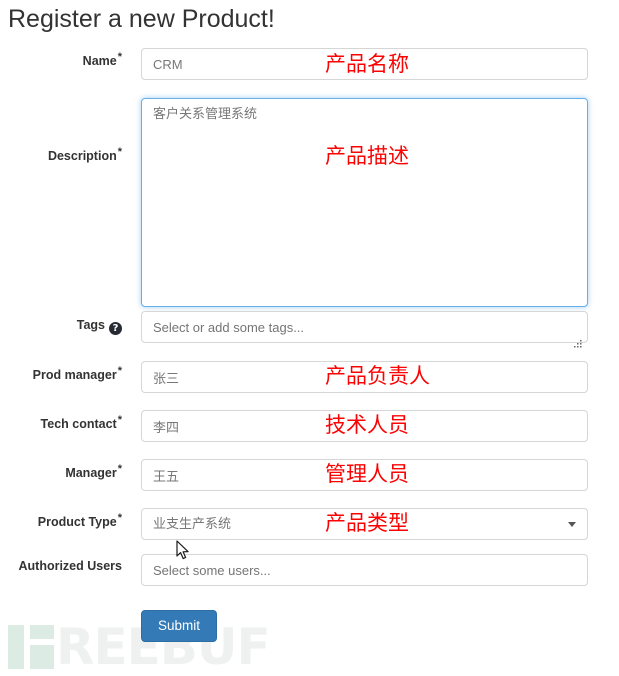 Image resolution: width=619 pixels, height=676 pixels. I want to click on page-title: Register a new Product!, so click(141, 19).